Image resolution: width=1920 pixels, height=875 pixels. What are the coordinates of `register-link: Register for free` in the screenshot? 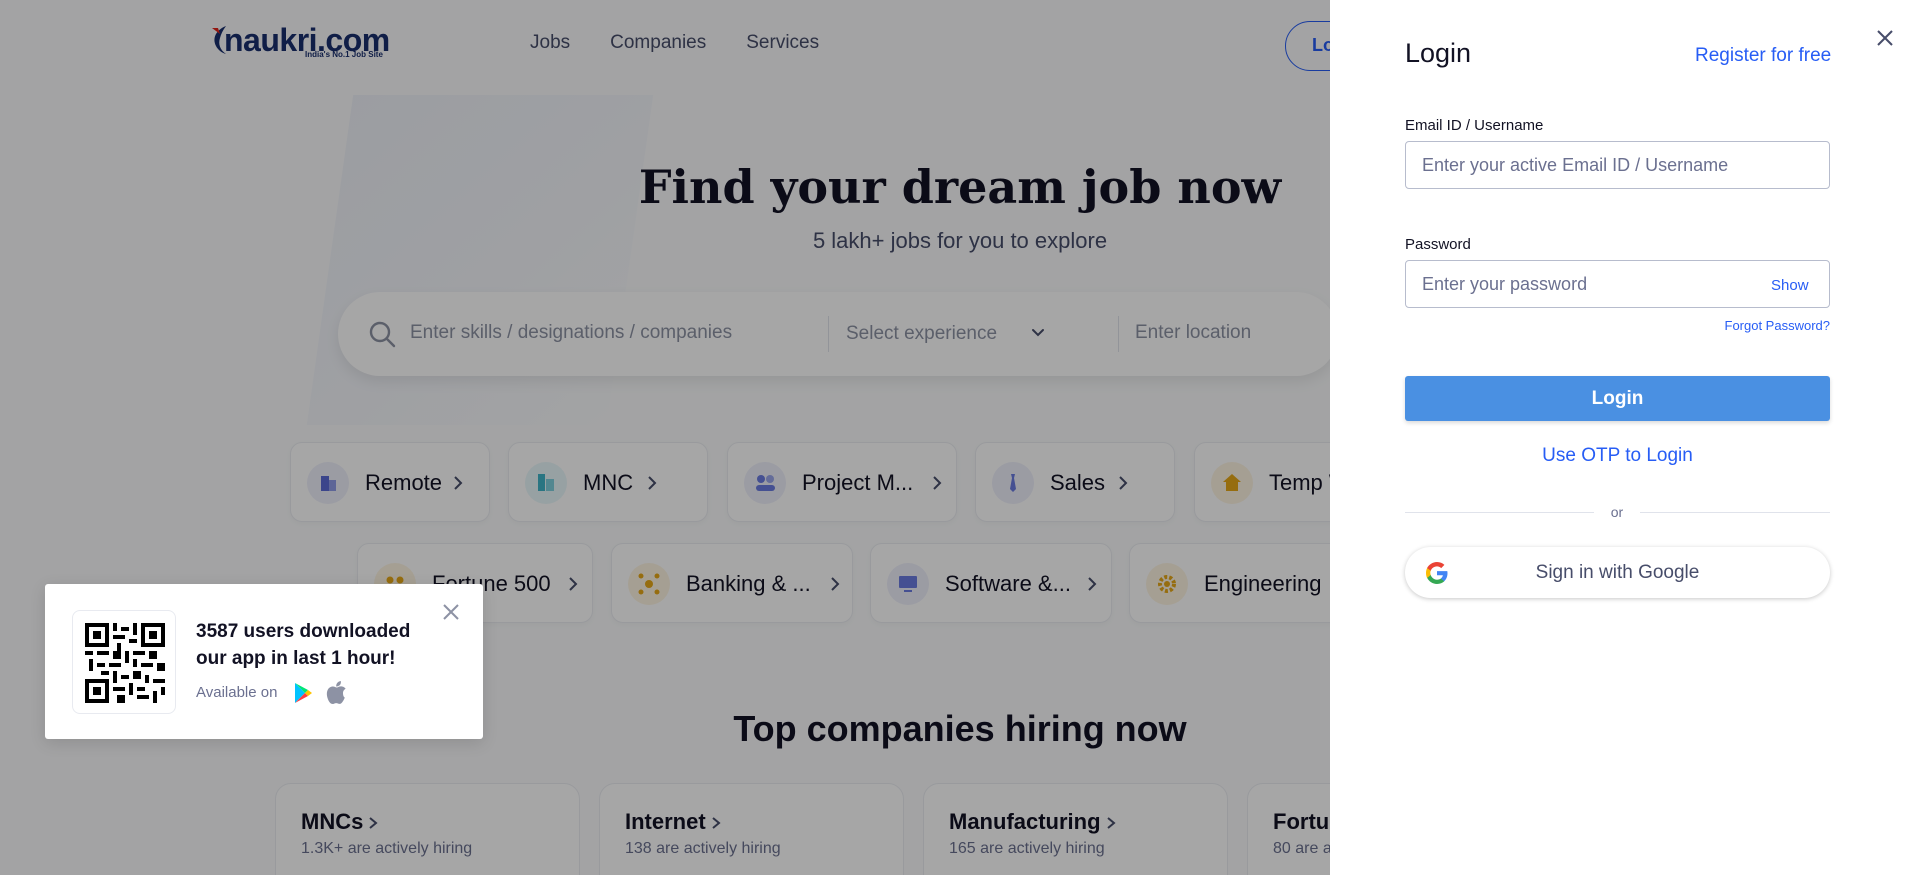 It's located at (1763, 56).